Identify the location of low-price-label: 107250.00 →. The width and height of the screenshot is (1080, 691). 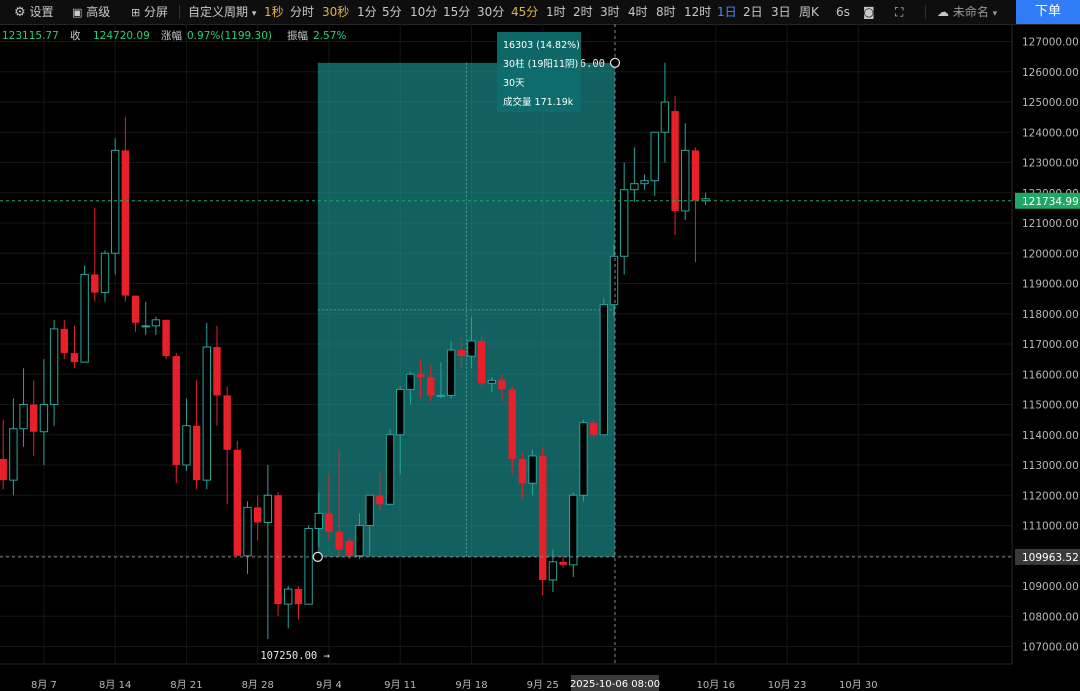
(295, 656).